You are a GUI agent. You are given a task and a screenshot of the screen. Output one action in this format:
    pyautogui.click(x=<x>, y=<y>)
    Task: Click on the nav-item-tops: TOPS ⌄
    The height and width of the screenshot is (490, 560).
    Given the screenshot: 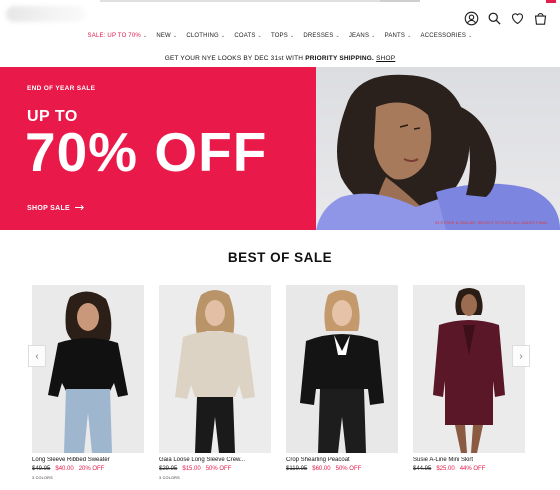 What is the action you would take?
    pyautogui.click(x=282, y=36)
    